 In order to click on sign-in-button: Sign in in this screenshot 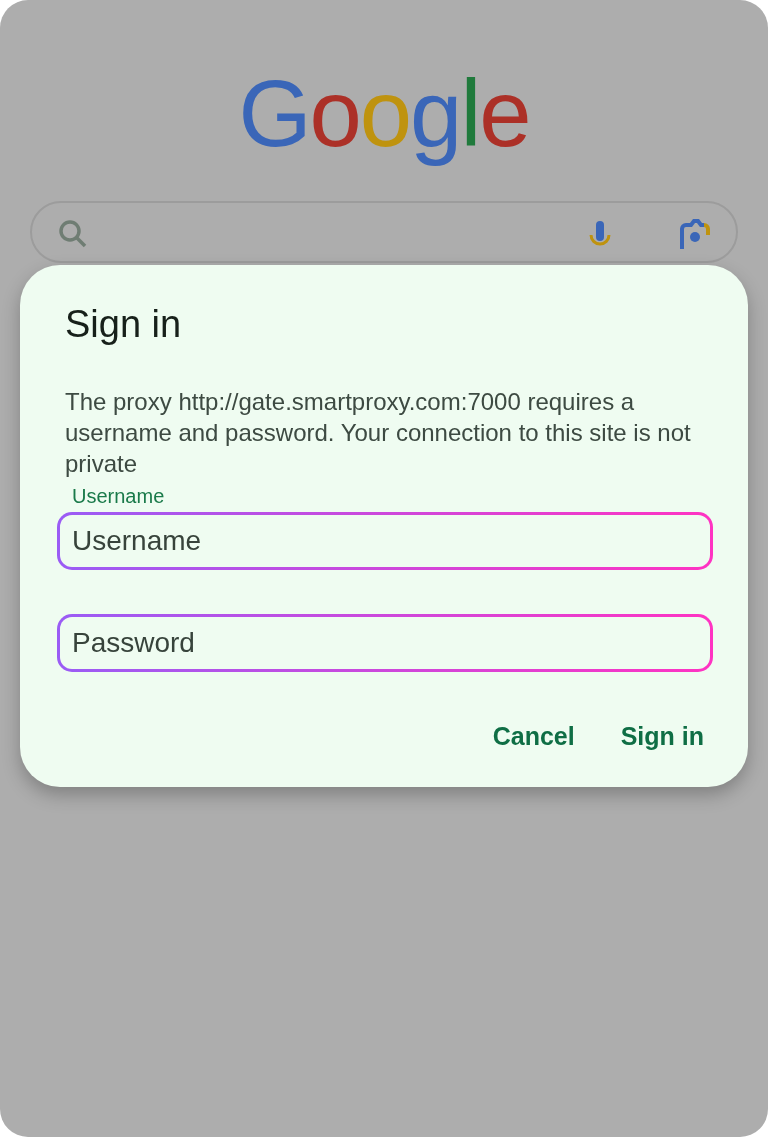, I will do `click(662, 736)`.